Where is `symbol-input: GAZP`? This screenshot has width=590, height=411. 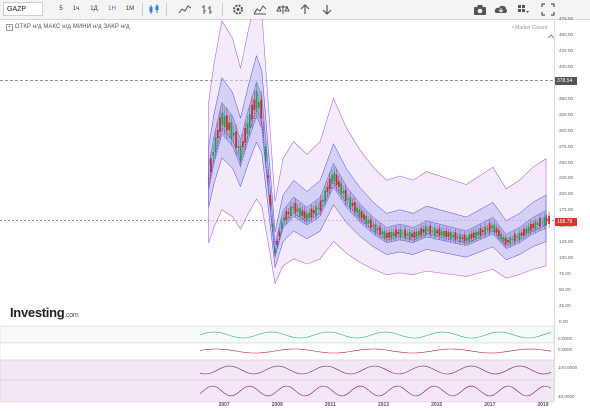
symbol-input: GAZP is located at coordinates (23, 9).